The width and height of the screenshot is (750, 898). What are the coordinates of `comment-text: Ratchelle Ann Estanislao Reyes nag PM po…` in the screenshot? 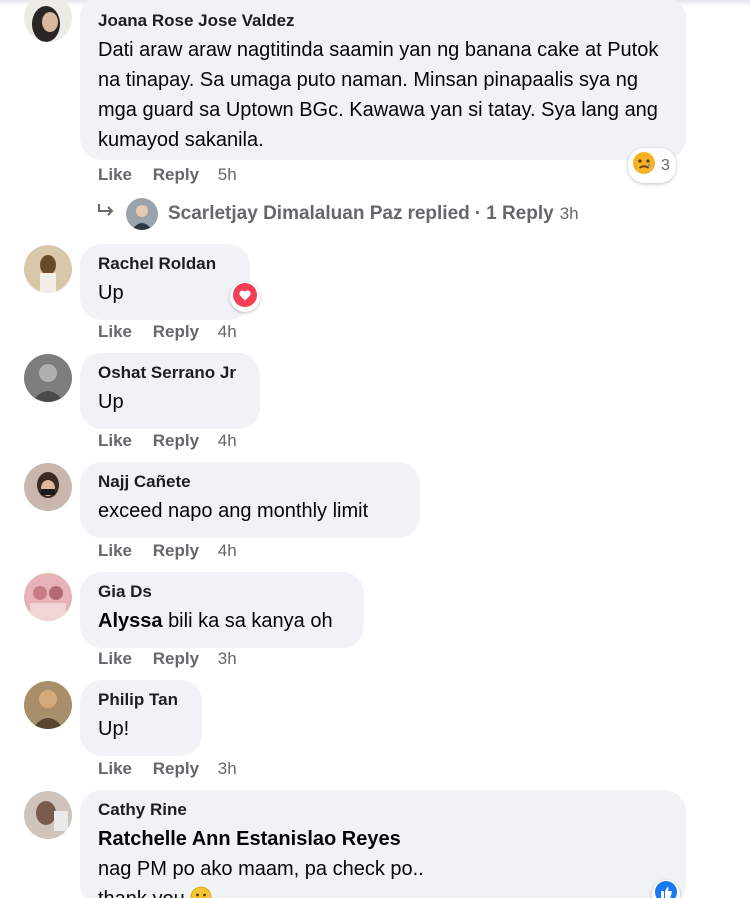 It's located at (268, 861).